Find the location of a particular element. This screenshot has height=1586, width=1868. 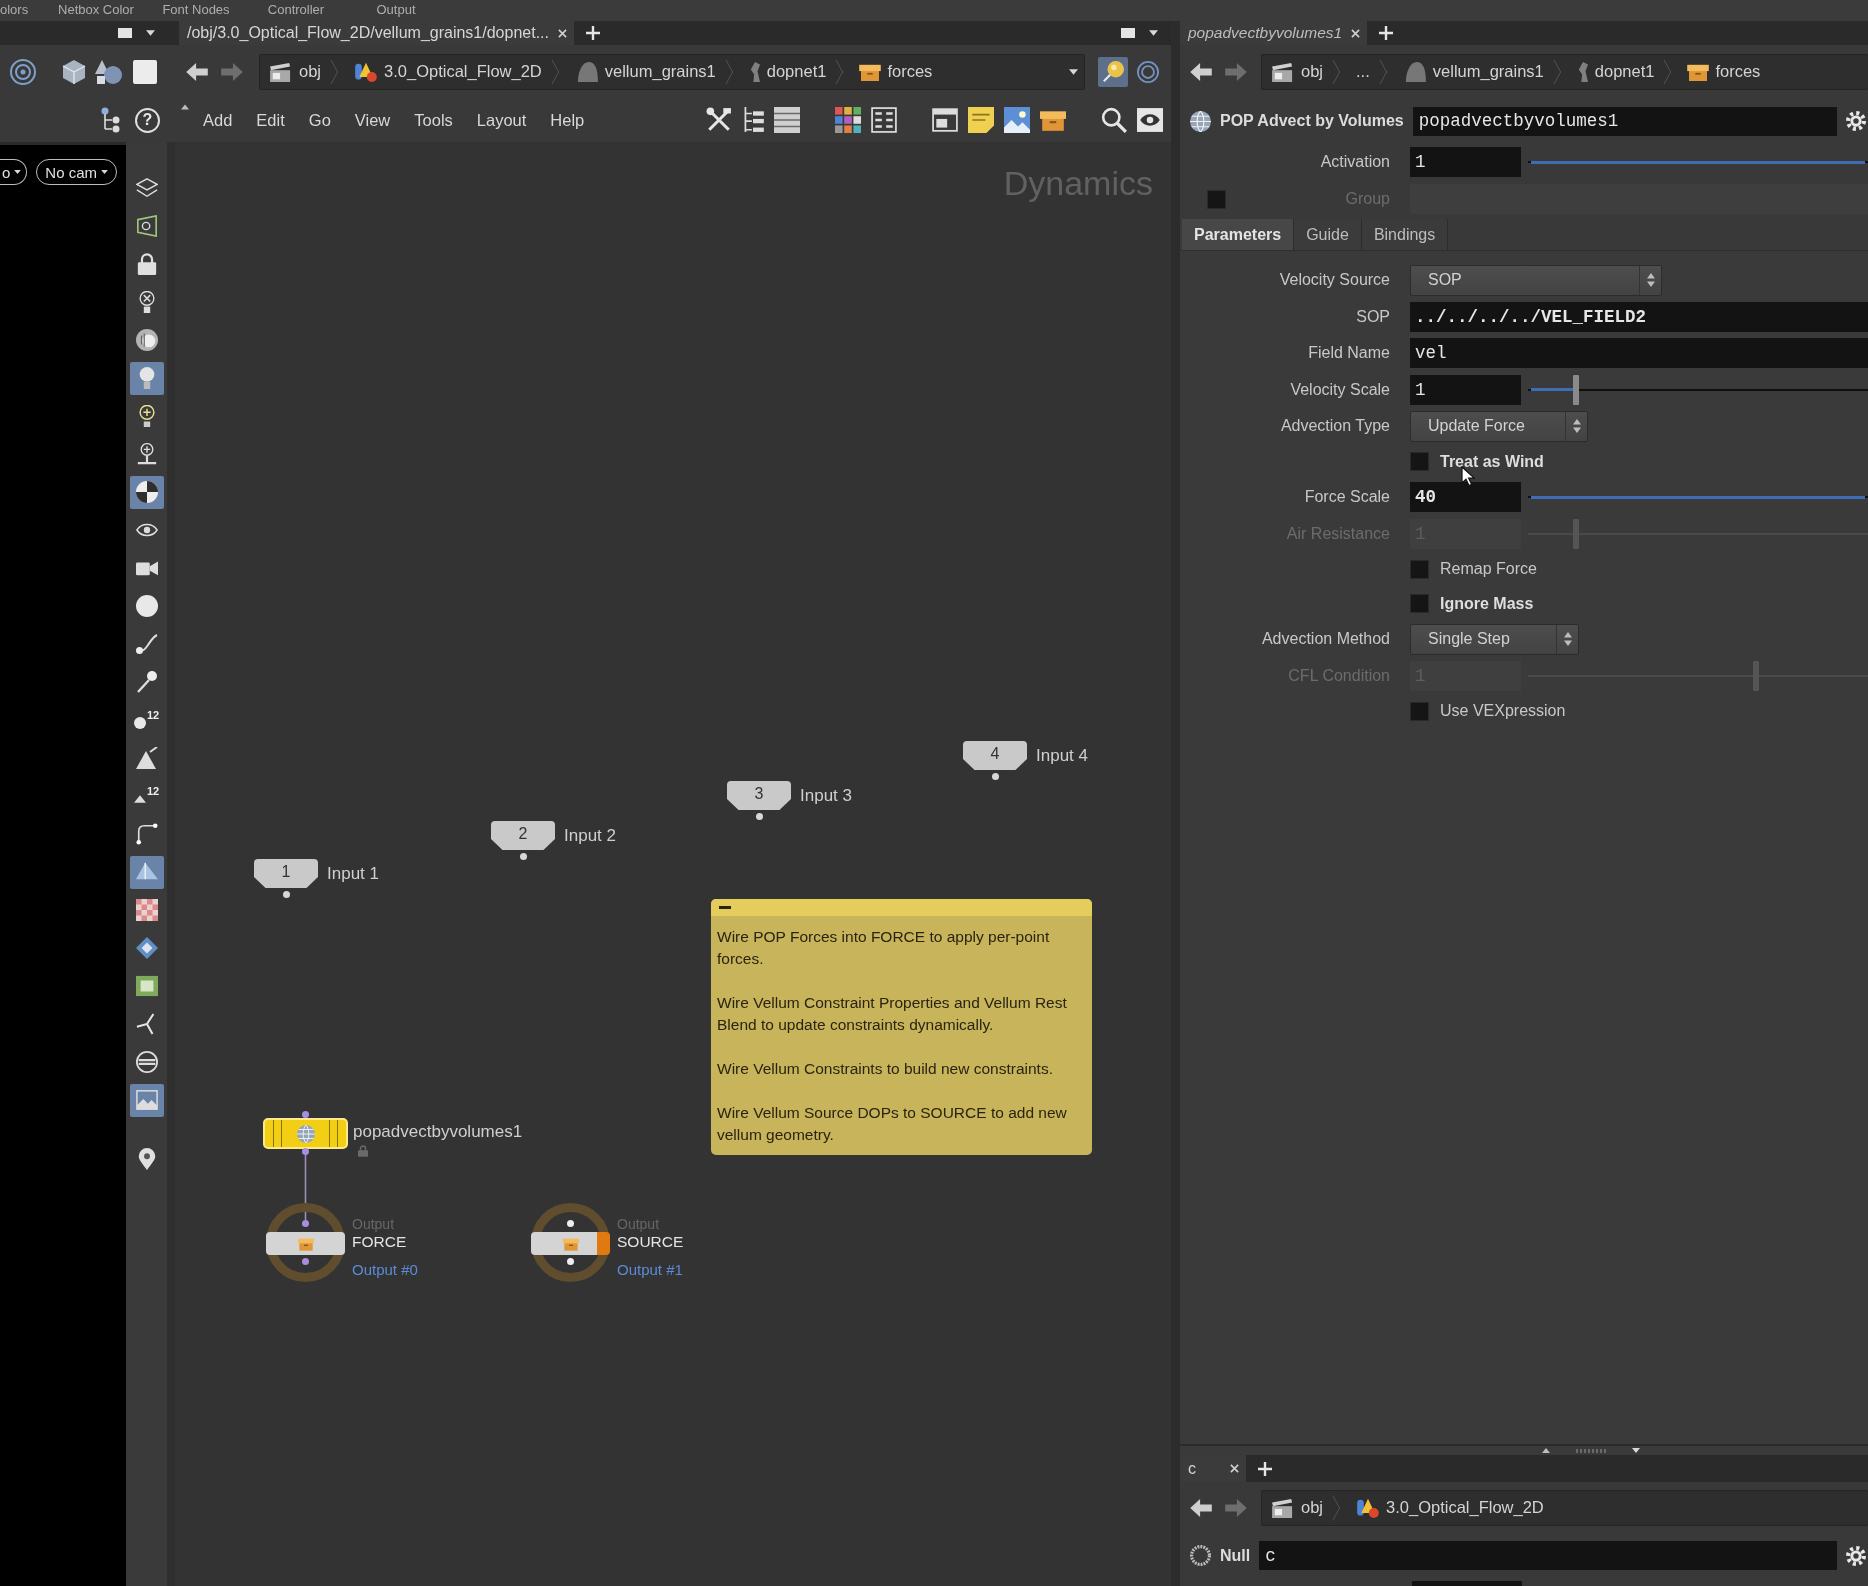

dop-node is located at coordinates (305, 1133).